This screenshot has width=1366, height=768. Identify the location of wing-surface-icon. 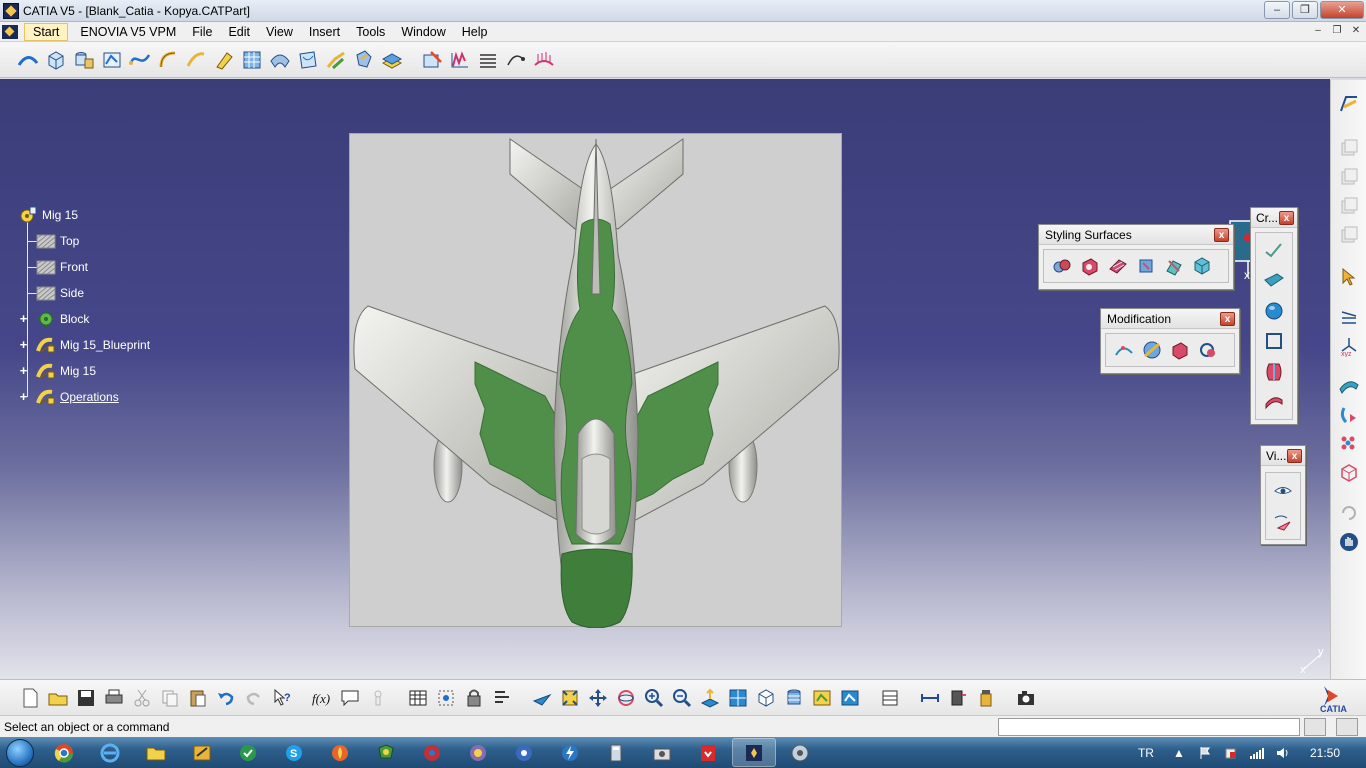
(1349, 386).